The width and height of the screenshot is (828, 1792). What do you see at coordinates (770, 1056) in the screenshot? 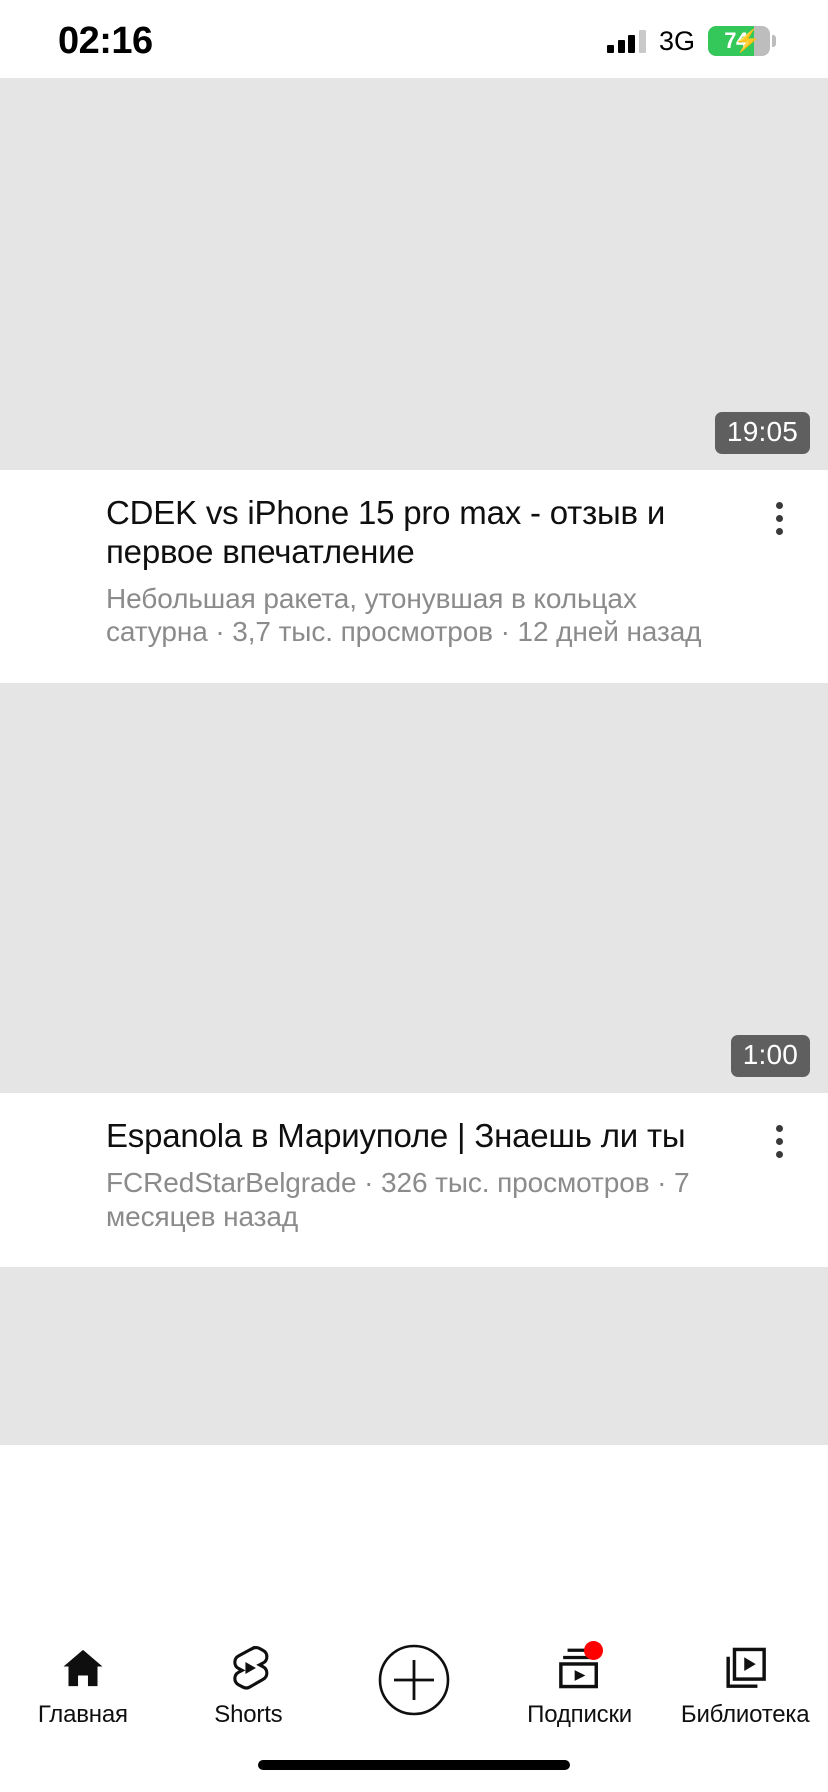
I see `video-duration-badge: 1:00` at bounding box center [770, 1056].